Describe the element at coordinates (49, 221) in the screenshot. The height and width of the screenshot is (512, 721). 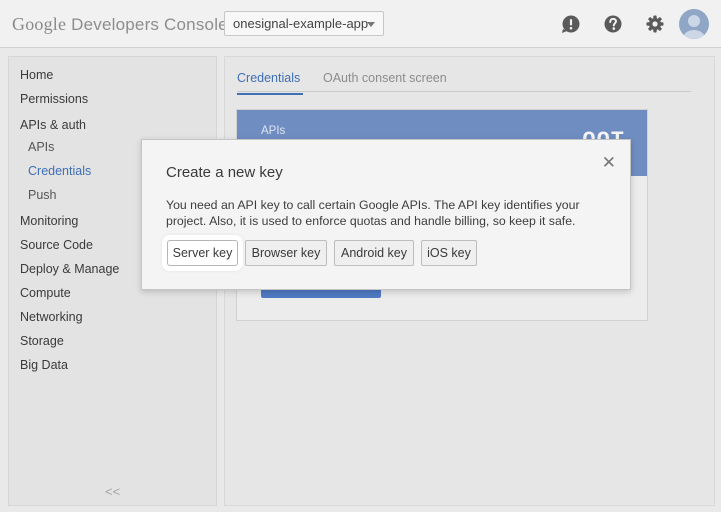
I see `sidebar-item-monitoring: Monitoring` at that location.